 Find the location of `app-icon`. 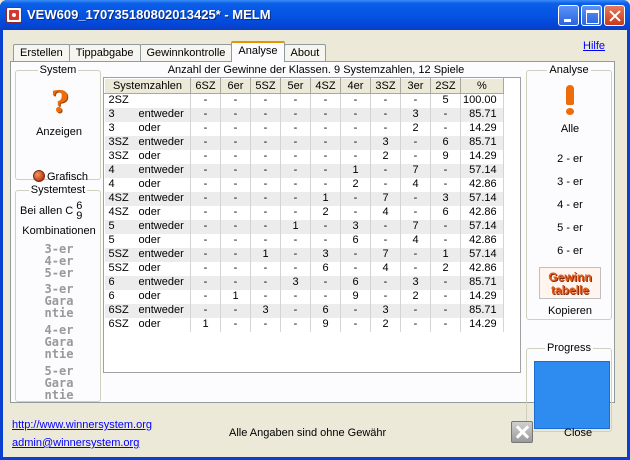

app-icon is located at coordinates (14, 15).